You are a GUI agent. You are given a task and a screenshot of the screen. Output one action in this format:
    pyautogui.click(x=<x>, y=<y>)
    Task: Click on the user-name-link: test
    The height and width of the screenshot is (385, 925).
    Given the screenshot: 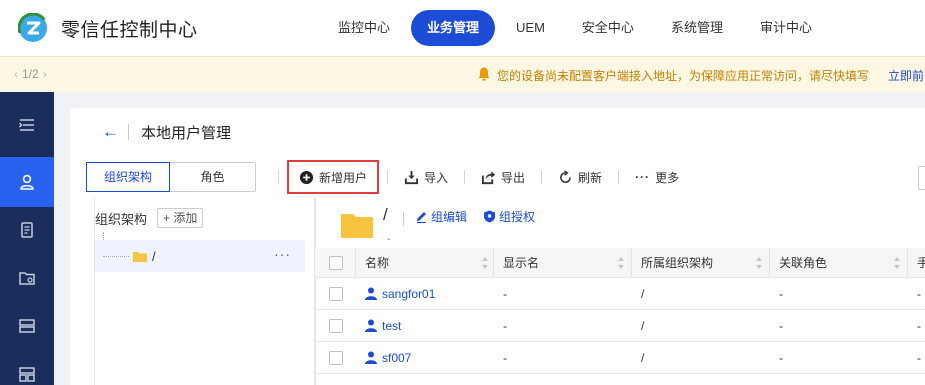 What is the action you would take?
    pyautogui.click(x=383, y=326)
    